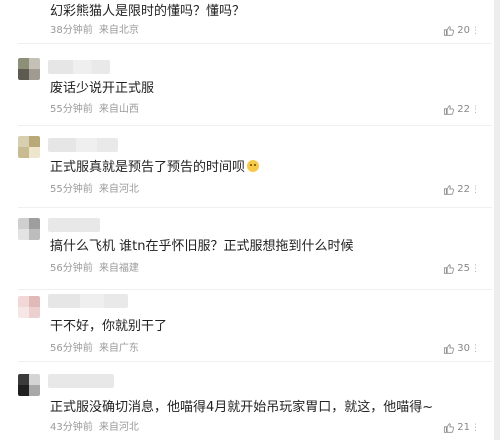 The height and width of the screenshot is (440, 500). I want to click on comment-text: 搞什么飞机 谁tn在乎怀旧服？正式服想拖到什么时候, so click(202, 246).